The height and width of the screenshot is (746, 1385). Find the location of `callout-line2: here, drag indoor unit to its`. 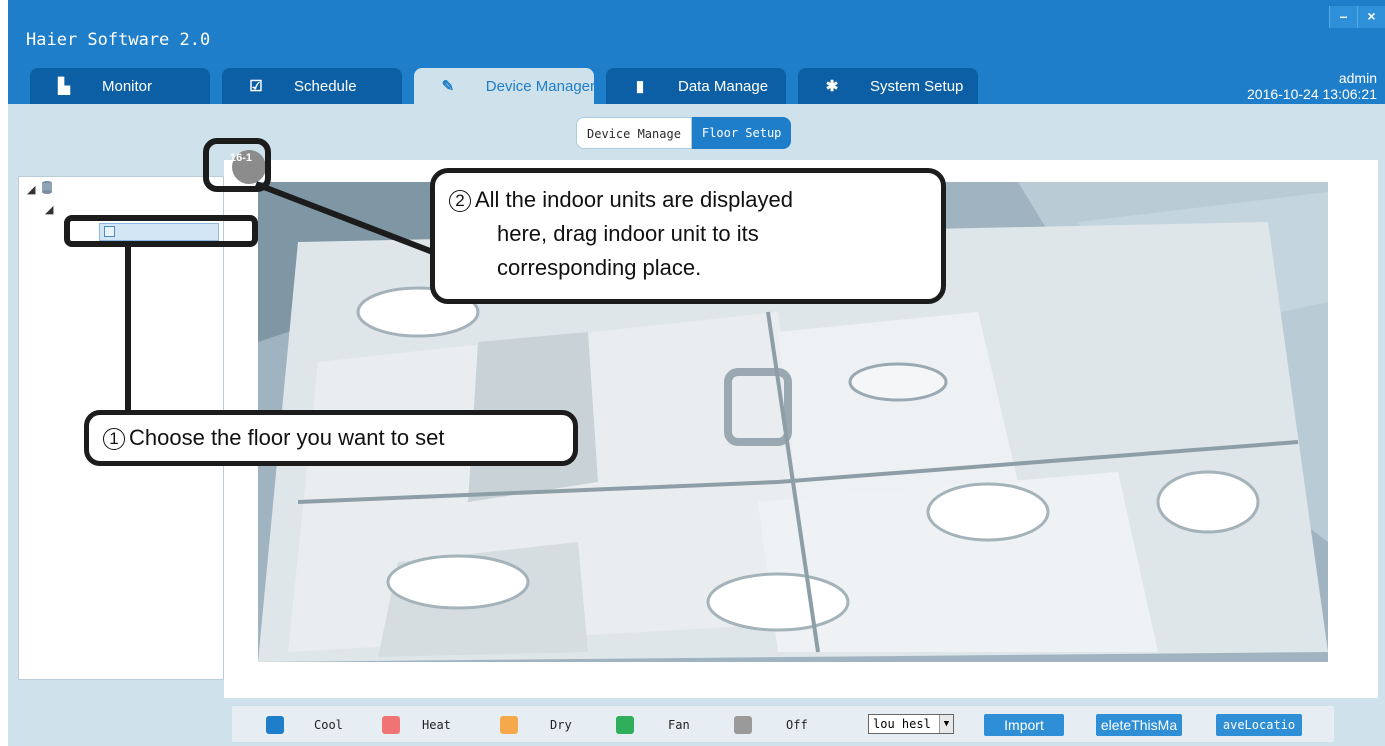

callout-line2: here, drag indoor unit to its is located at coordinates (628, 233).